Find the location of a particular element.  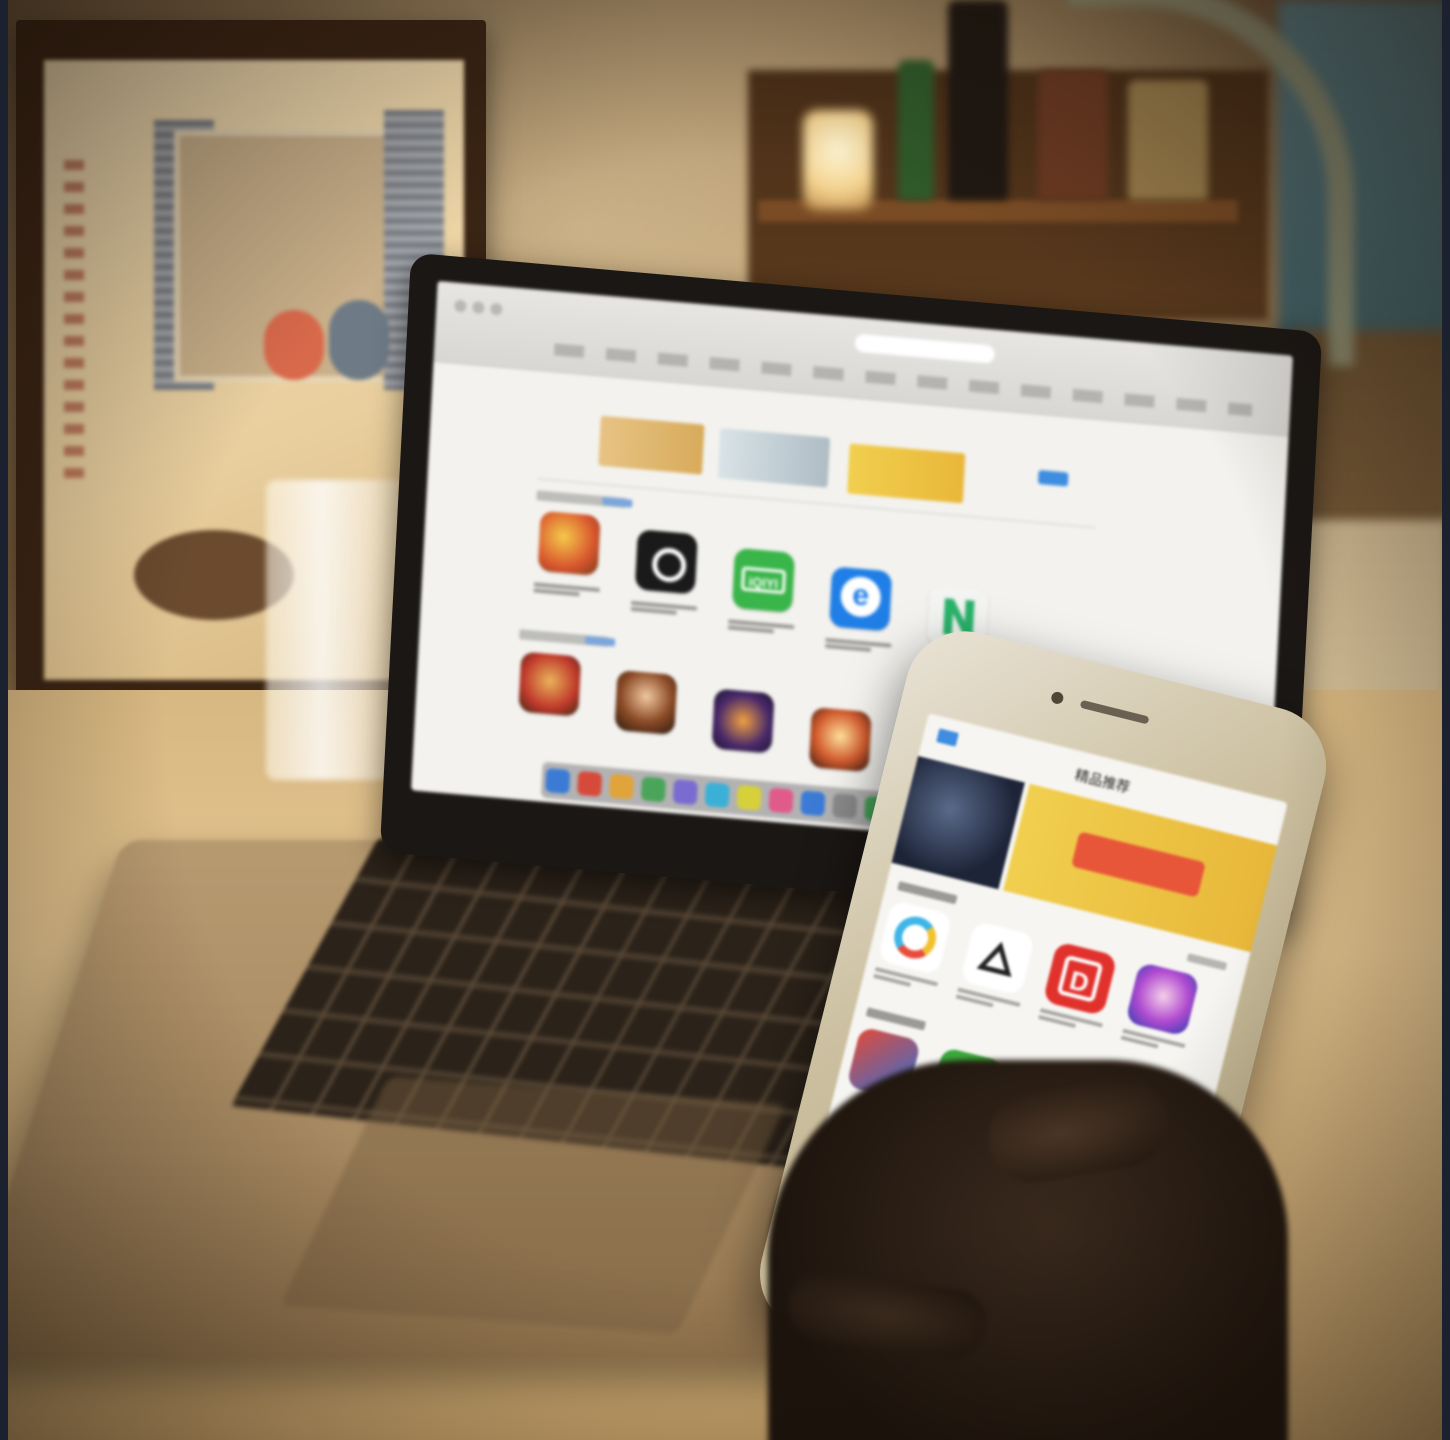

green-bottle is located at coordinates (916, 130).